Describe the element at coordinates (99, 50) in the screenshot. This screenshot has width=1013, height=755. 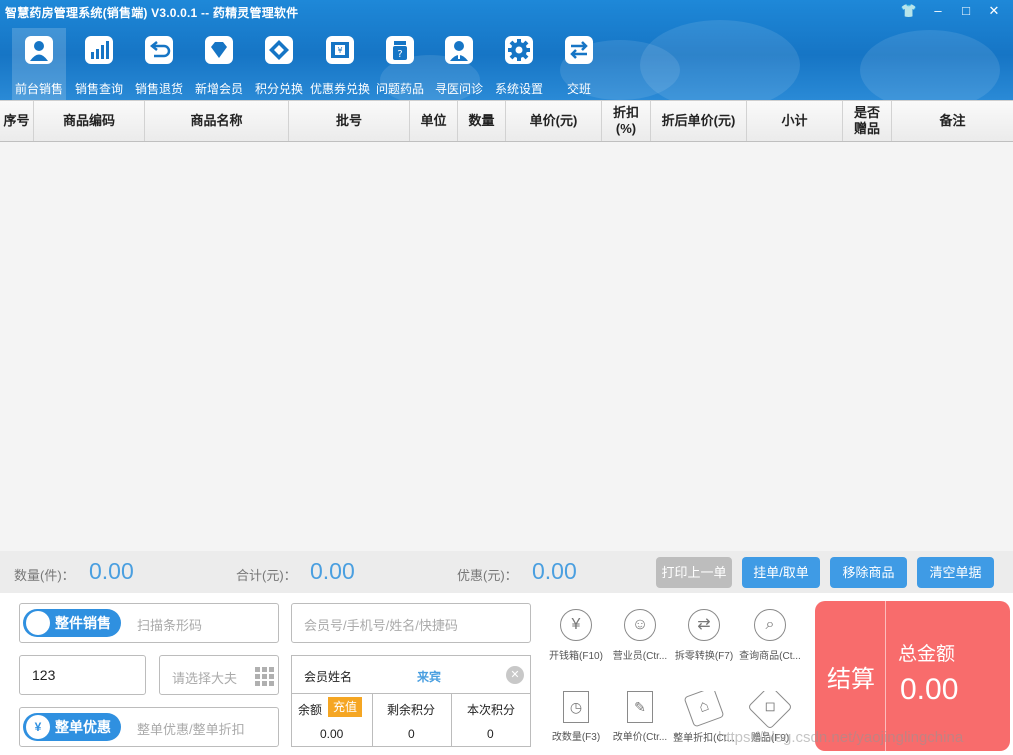
I see `bar-chart-icon` at that location.